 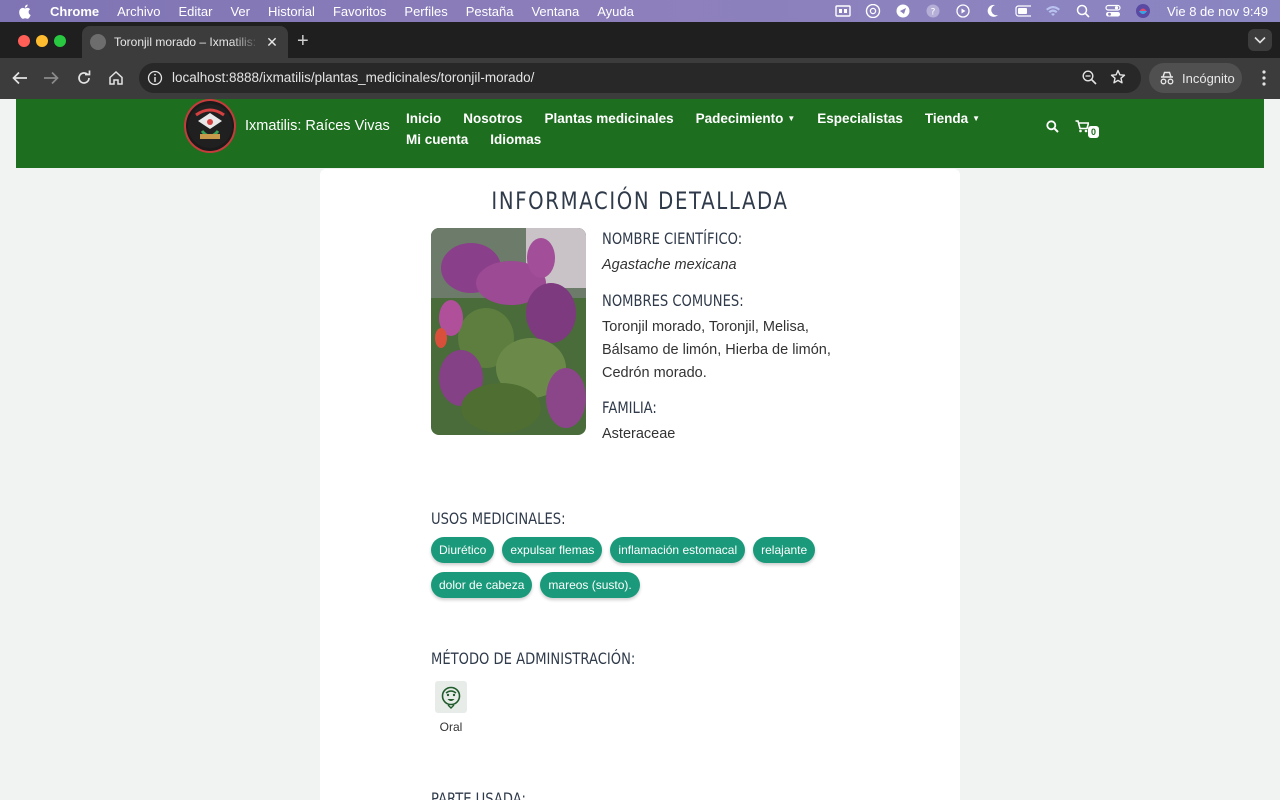 I want to click on bookmark-star-icon, so click(x=1118, y=79).